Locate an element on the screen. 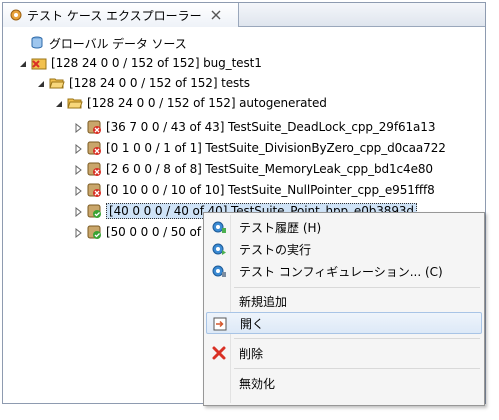  menu-item-label: テストの実行 is located at coordinates (275, 249).